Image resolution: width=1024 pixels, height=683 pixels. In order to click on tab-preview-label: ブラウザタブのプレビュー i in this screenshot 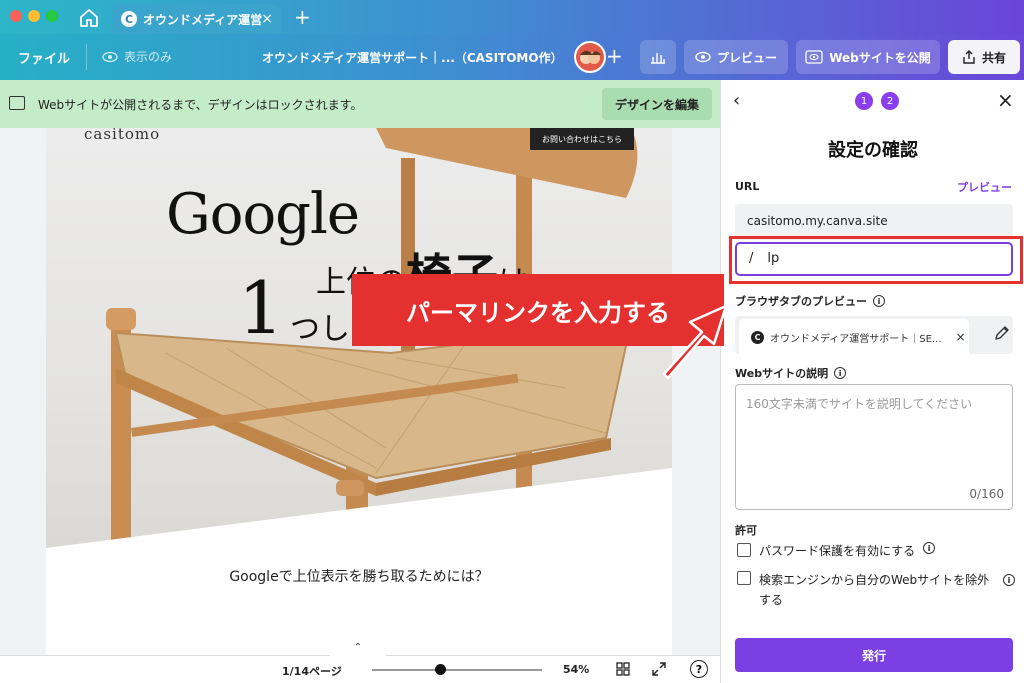, I will do `click(810, 301)`.